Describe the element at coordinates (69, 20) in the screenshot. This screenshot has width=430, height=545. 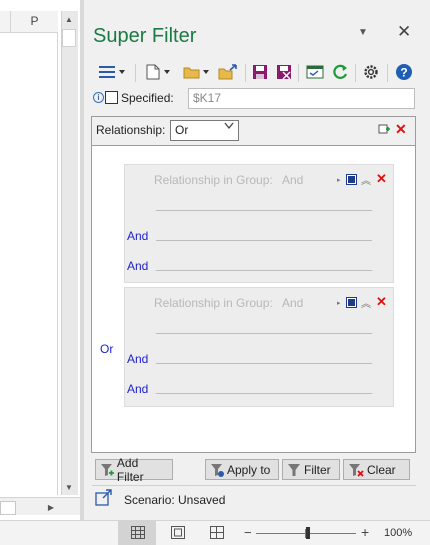
I see `scroll-up-arrow-icon: ▲` at that location.